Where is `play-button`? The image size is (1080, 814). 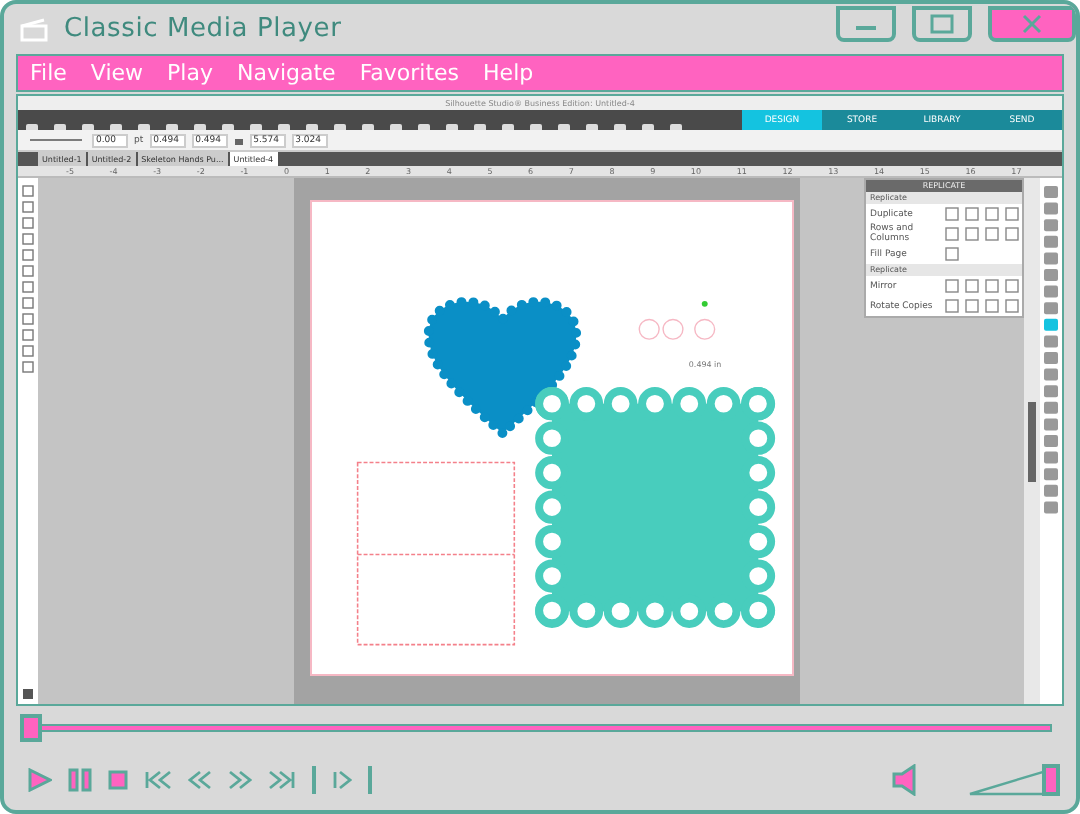 play-button is located at coordinates (40, 780).